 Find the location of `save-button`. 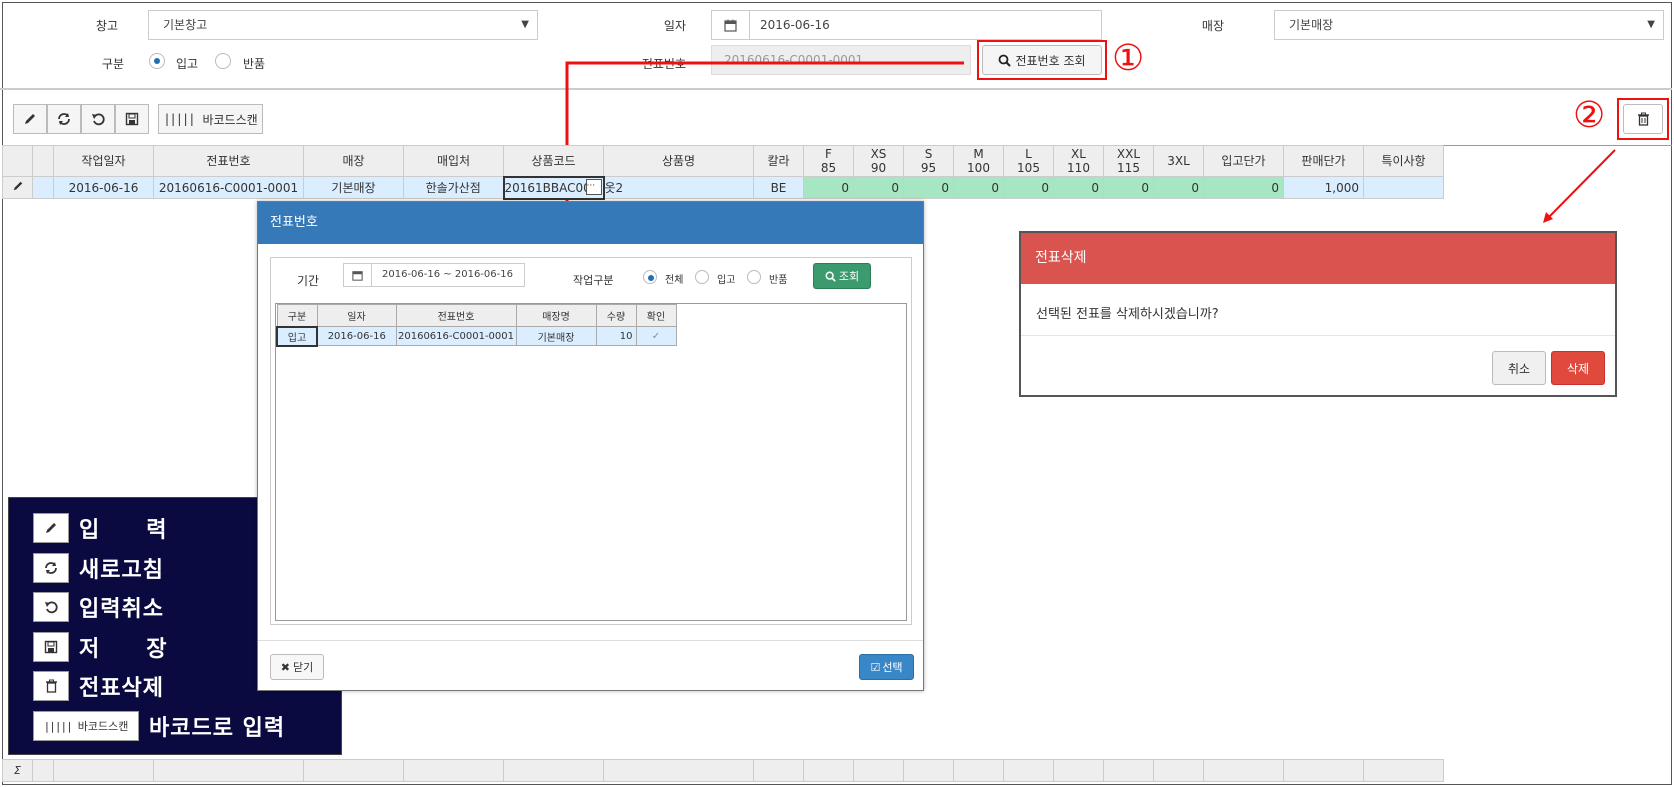

save-button is located at coordinates (132, 119).